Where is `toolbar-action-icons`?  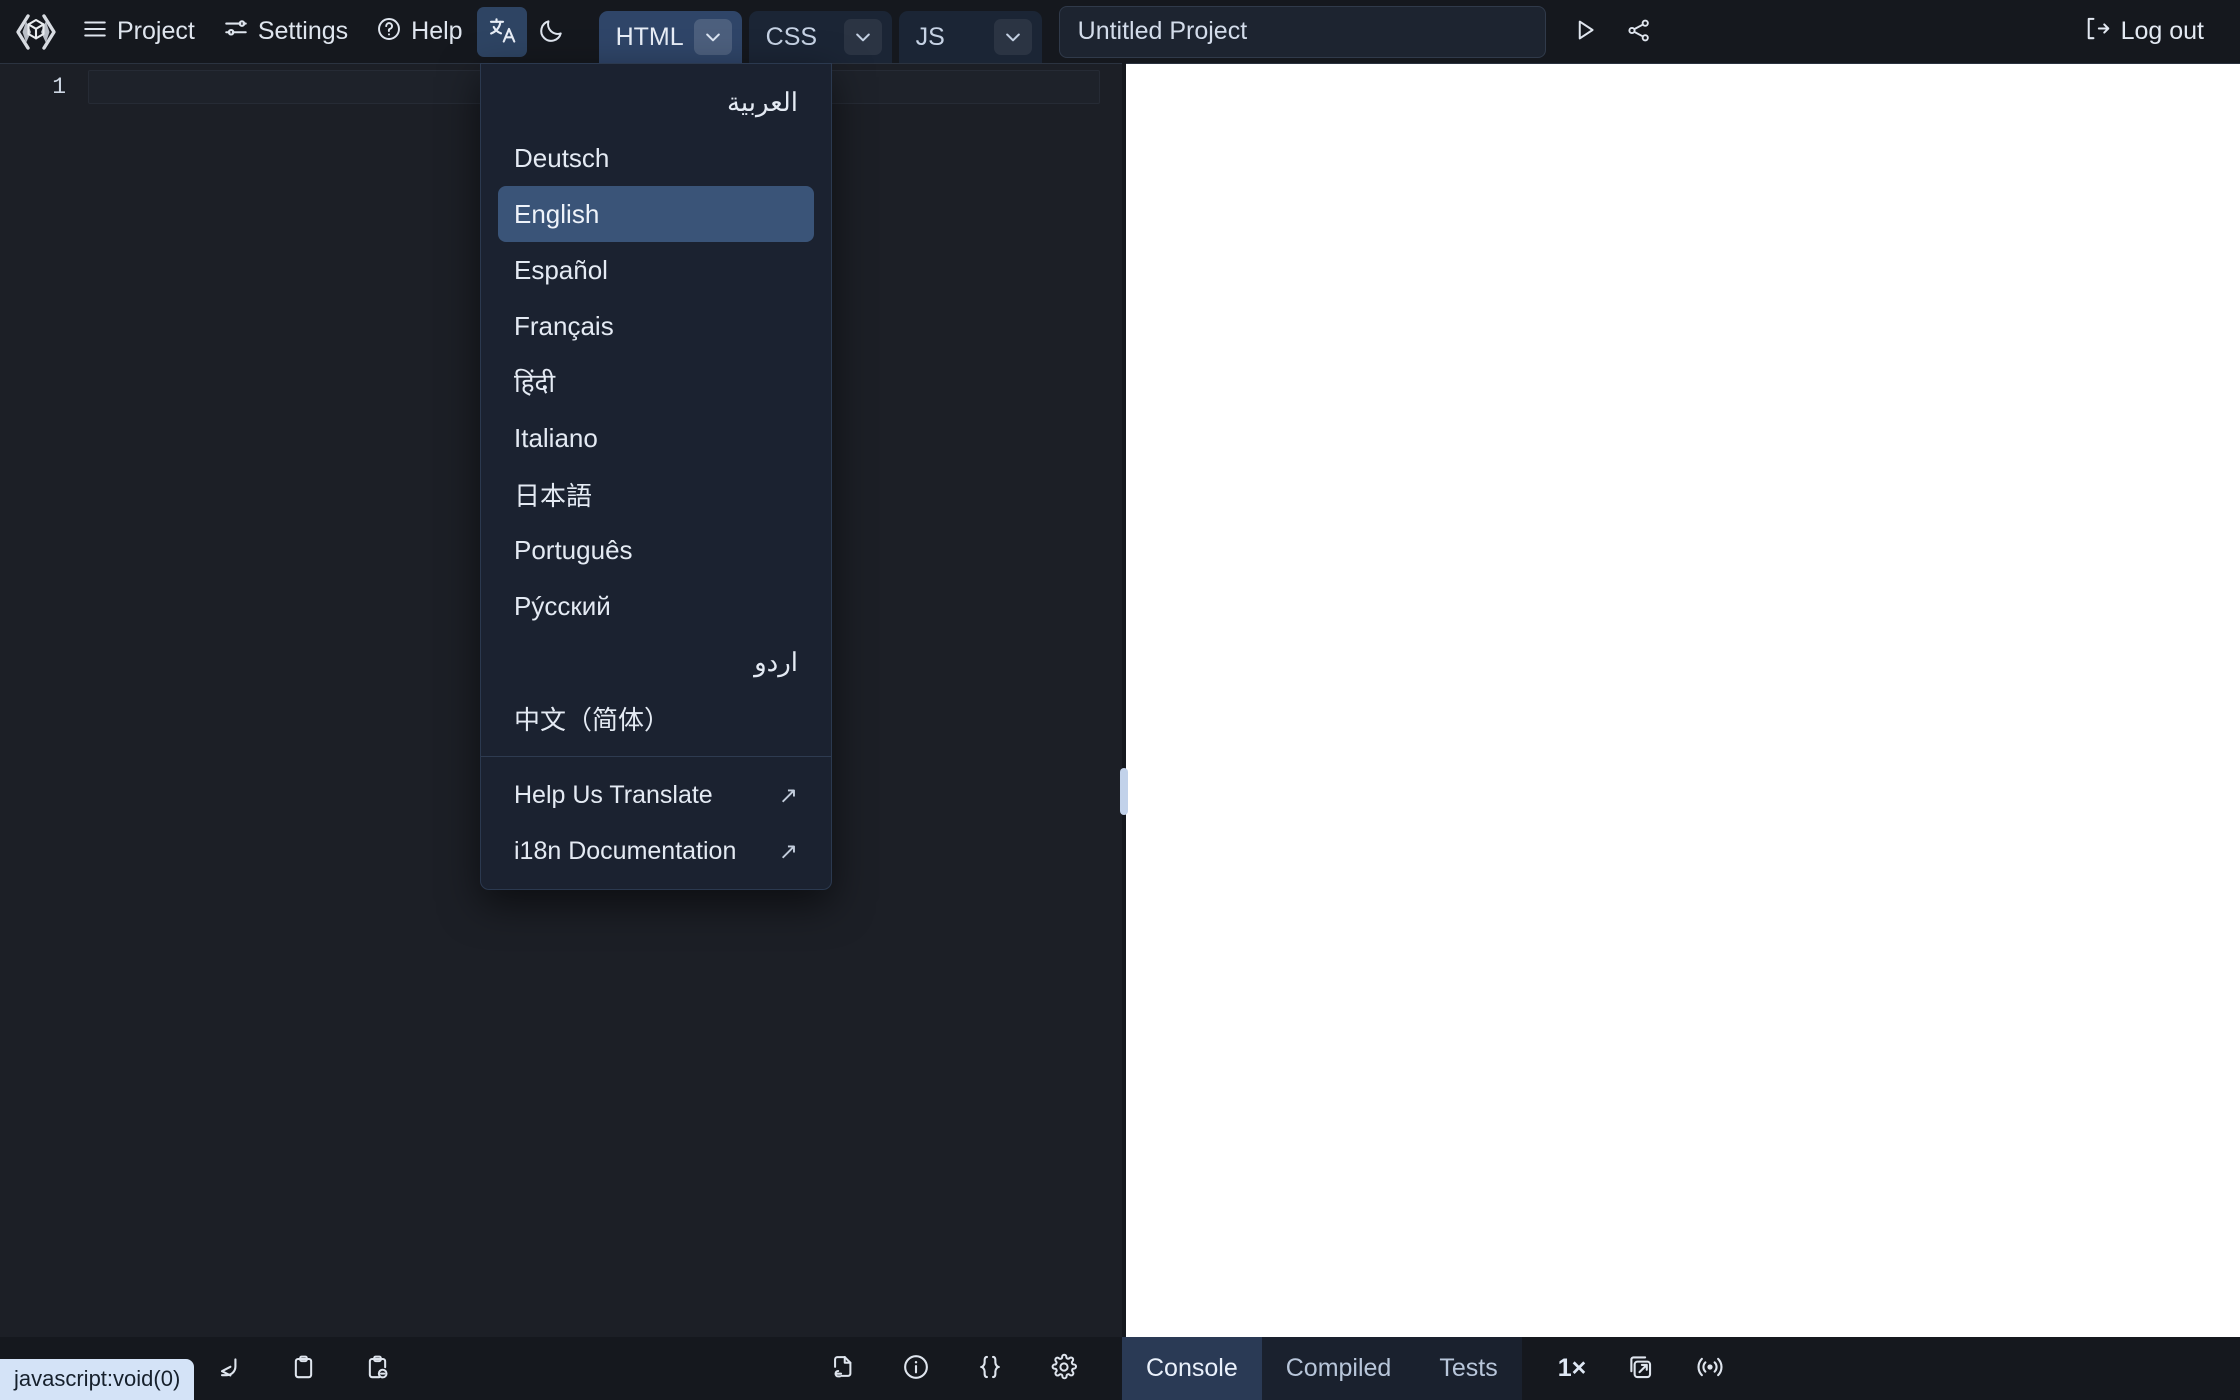
toolbar-action-icons is located at coordinates (1612, 32).